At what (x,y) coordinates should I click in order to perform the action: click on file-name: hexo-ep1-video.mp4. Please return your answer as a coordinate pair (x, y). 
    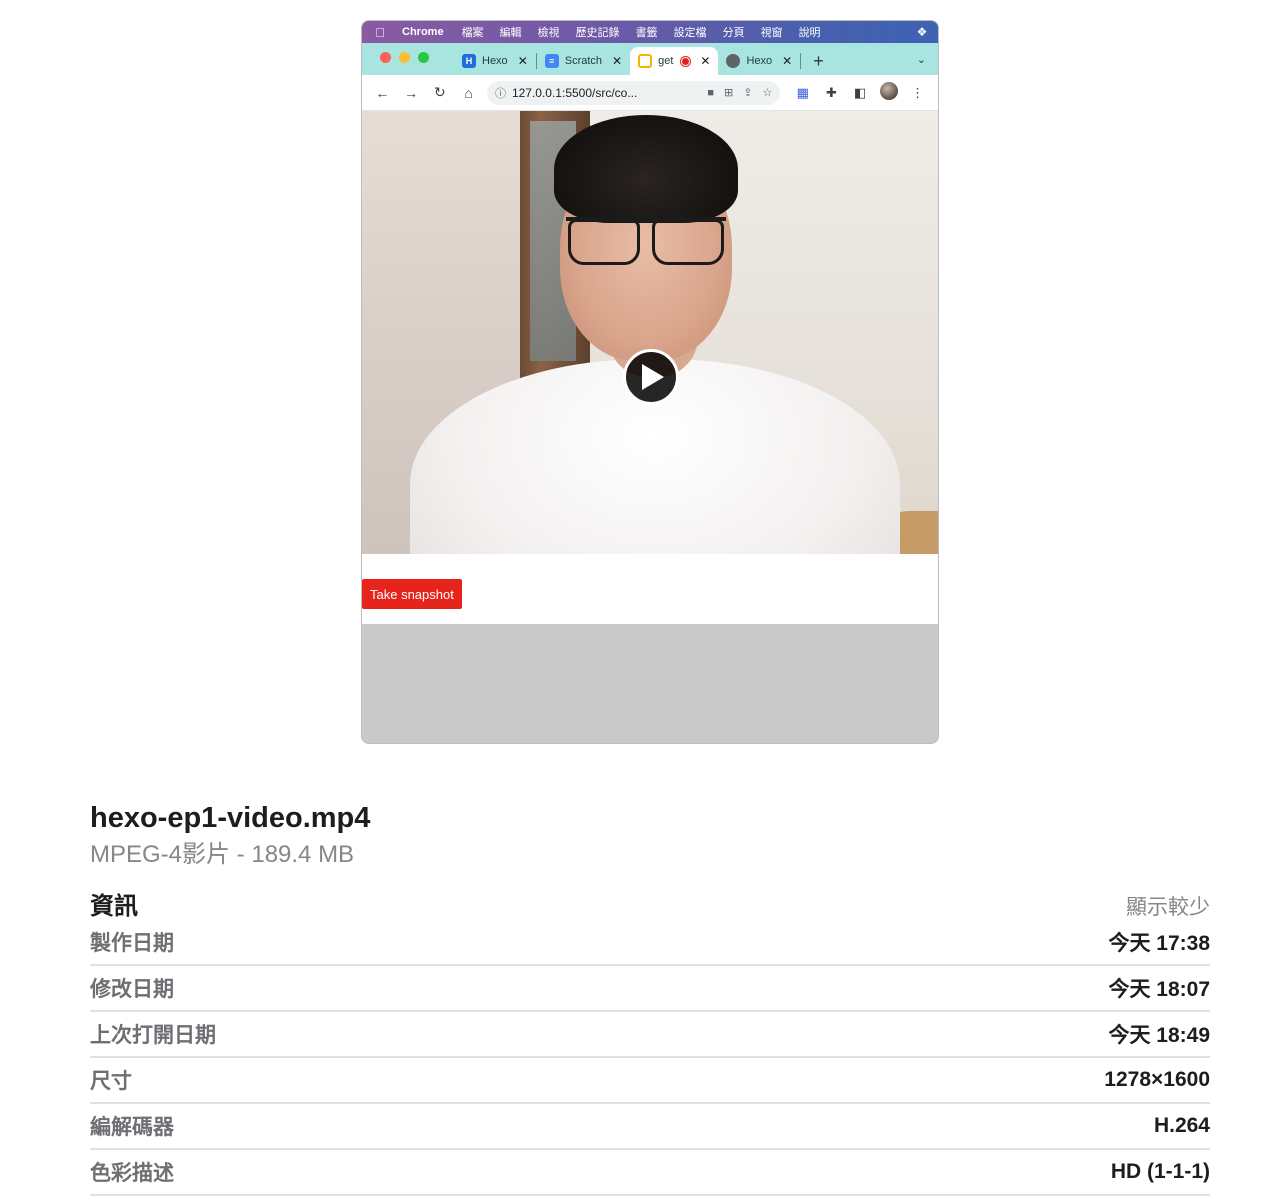
    Looking at the image, I should click on (230, 818).